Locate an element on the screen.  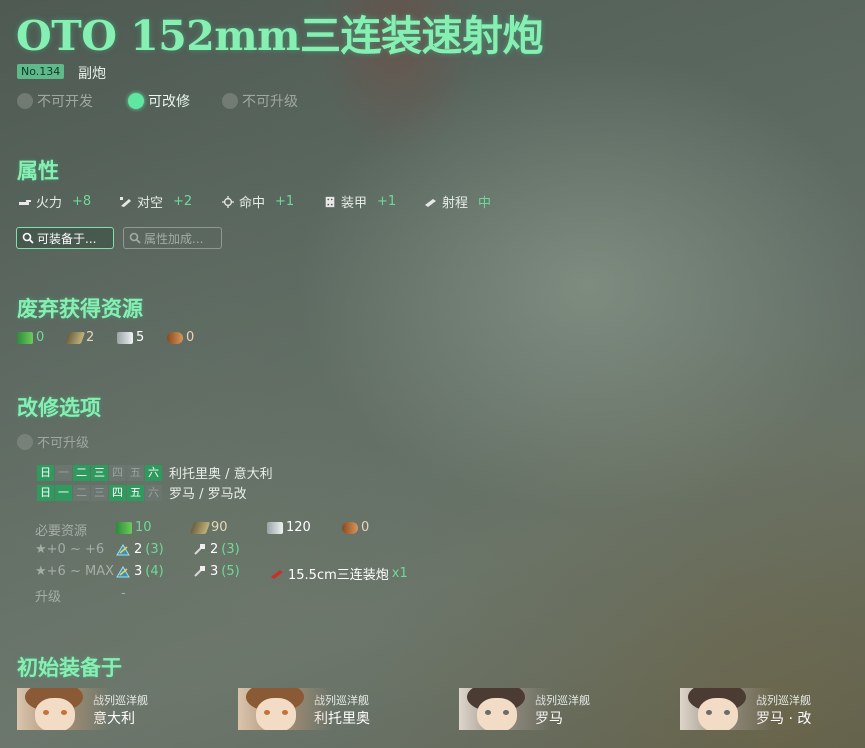
stat-label: 射程 is located at coordinates (455, 203).